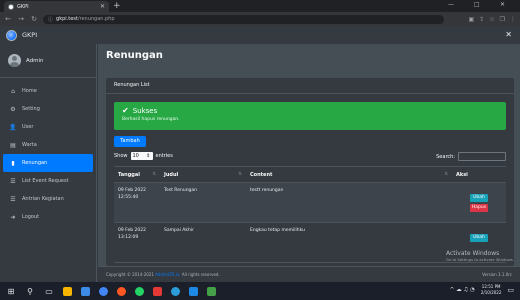 The width and height of the screenshot is (520, 300). I want to click on browser-toolbar: ← → ↻ ⓘ gkpi.test/renungan.php ▣ ⇪ ☆ ❒ ⋮, so click(260, 19).